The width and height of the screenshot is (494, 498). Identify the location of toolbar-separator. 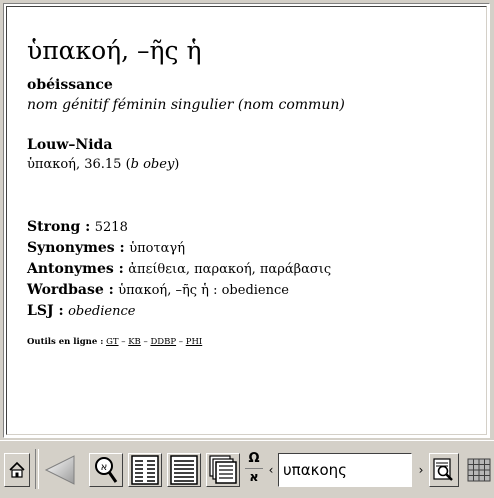
(37, 469).